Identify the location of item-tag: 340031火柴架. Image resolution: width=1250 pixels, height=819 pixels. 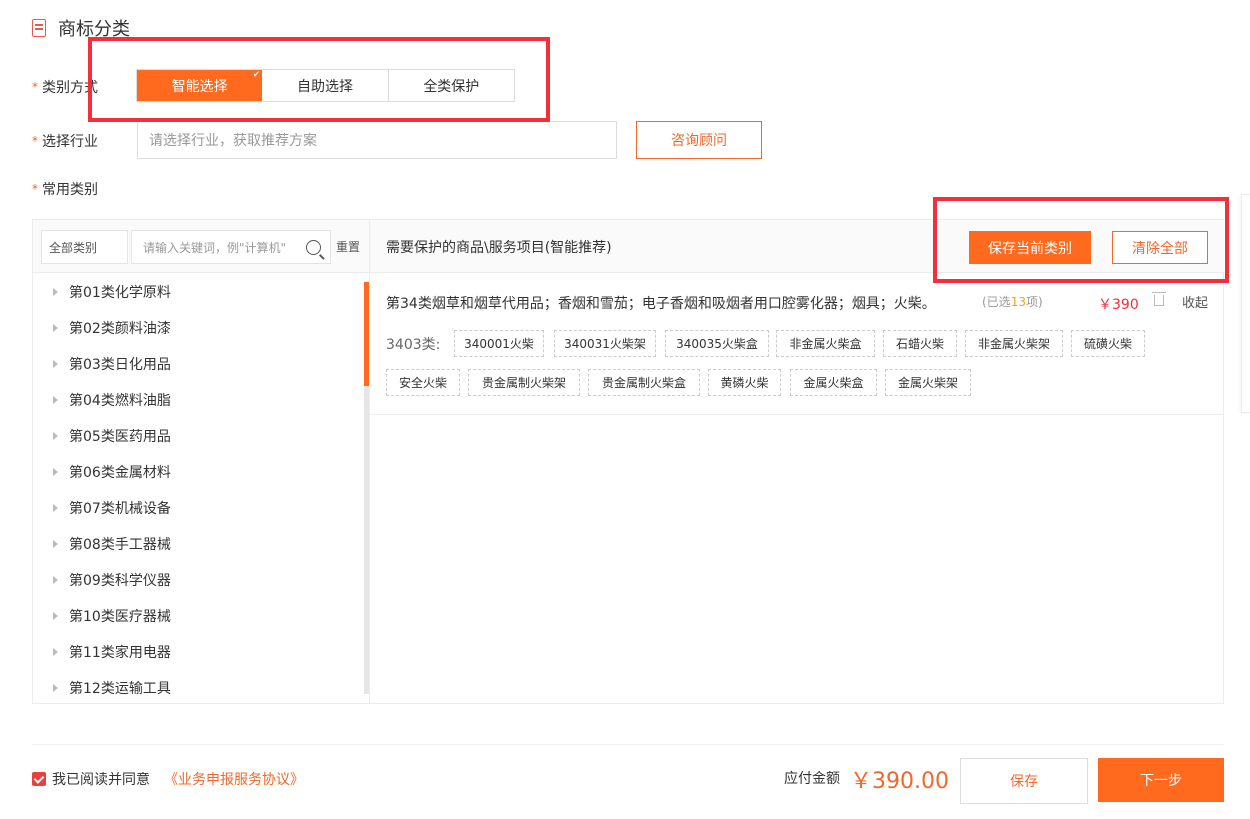
(605, 343).